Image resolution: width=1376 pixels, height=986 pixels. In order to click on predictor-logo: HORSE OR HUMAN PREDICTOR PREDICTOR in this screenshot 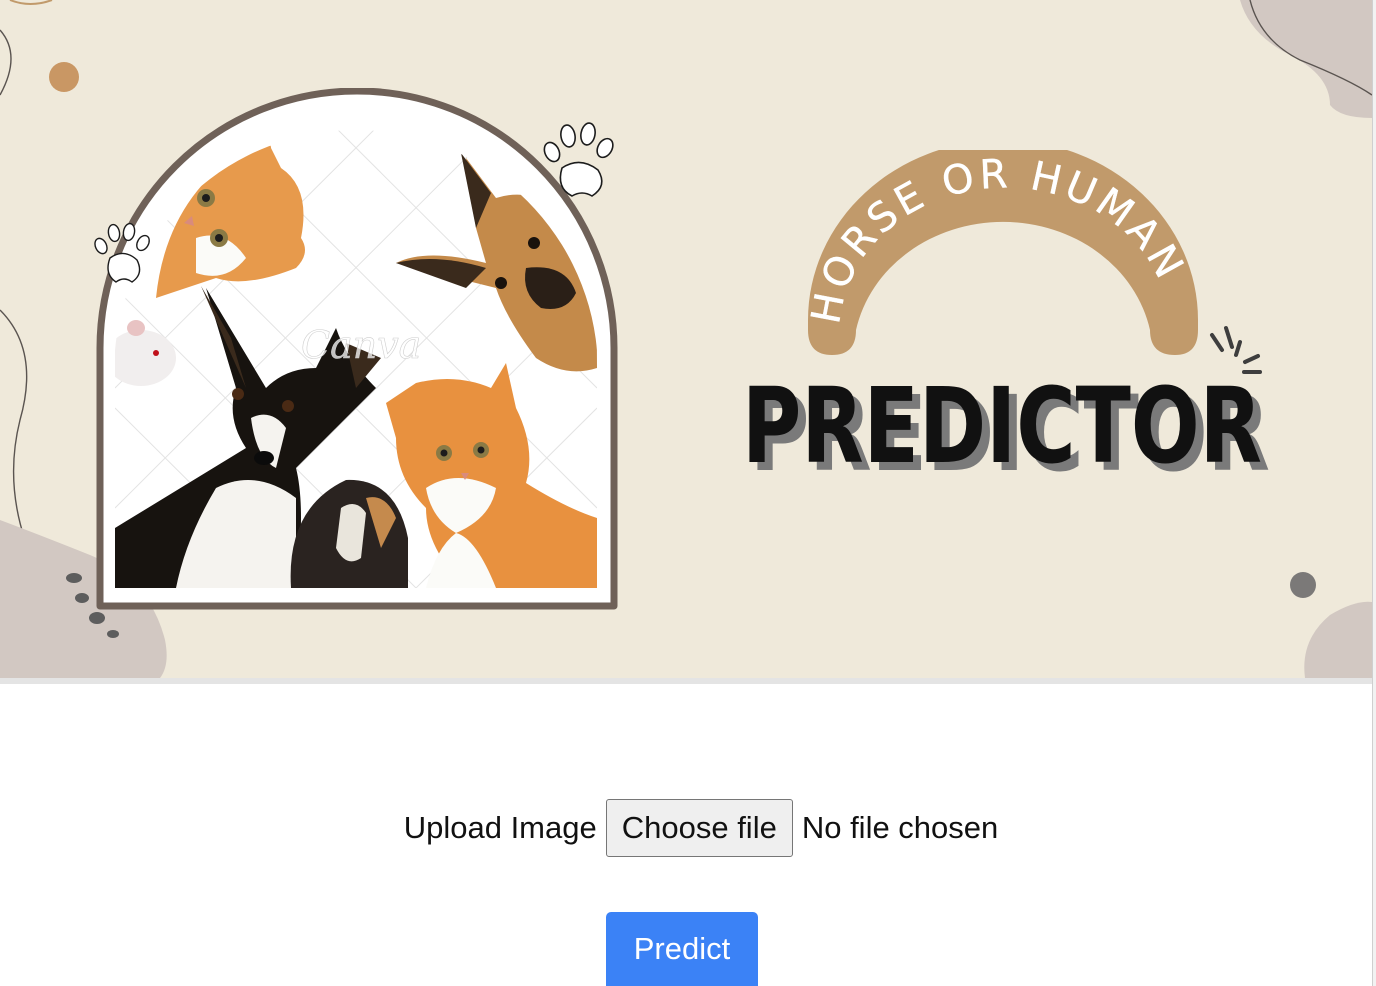, I will do `click(1006, 320)`.